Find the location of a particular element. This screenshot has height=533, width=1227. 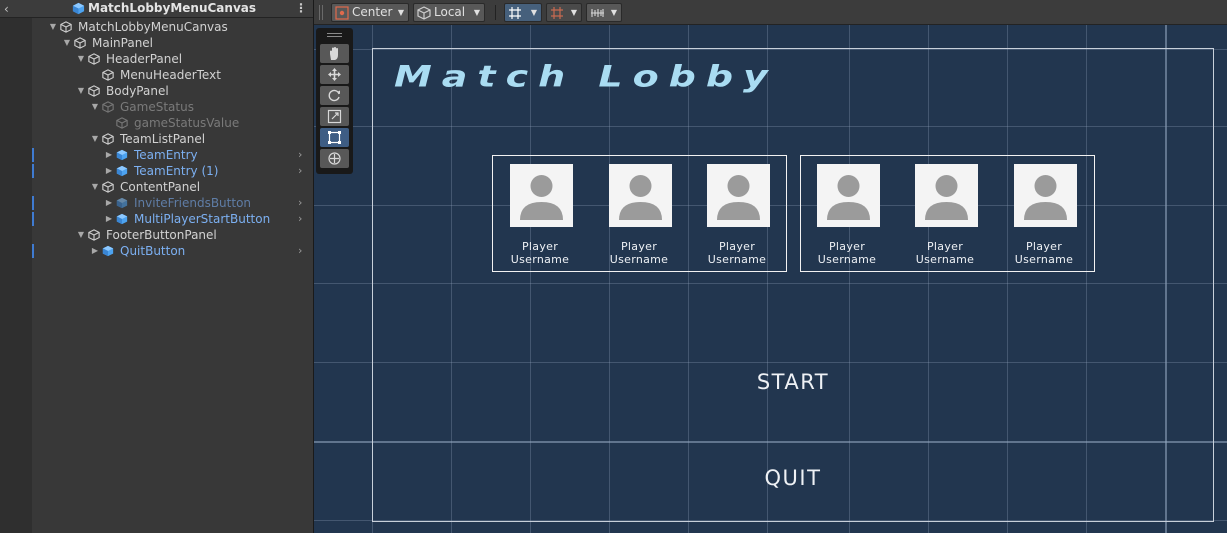

hierarchy-row: MenuHeaderText is located at coordinates (156, 75).